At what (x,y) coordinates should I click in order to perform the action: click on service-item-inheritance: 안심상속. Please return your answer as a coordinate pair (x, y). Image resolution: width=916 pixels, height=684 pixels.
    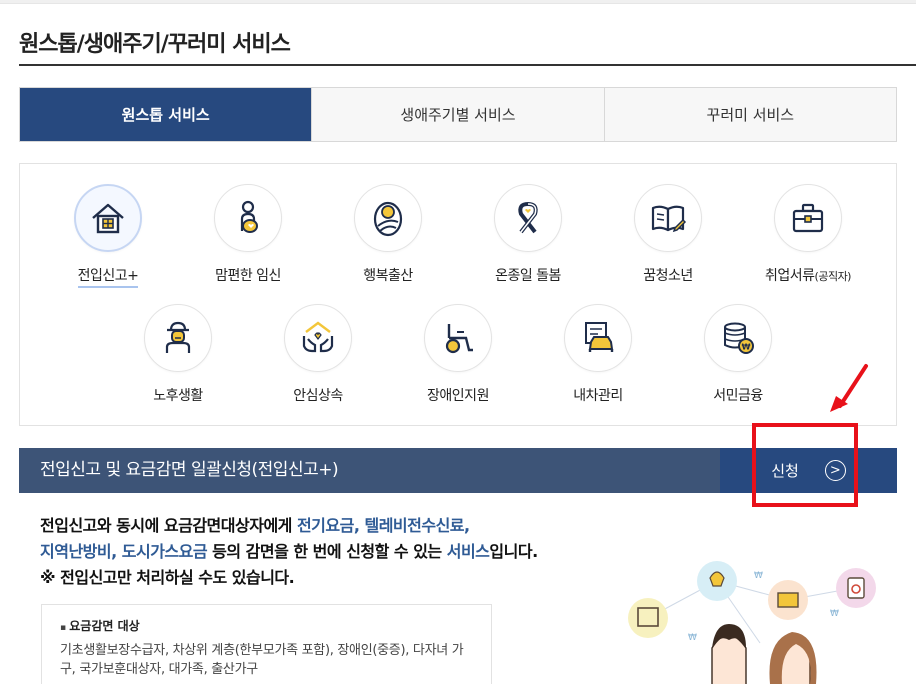
    Looking at the image, I should click on (318, 354).